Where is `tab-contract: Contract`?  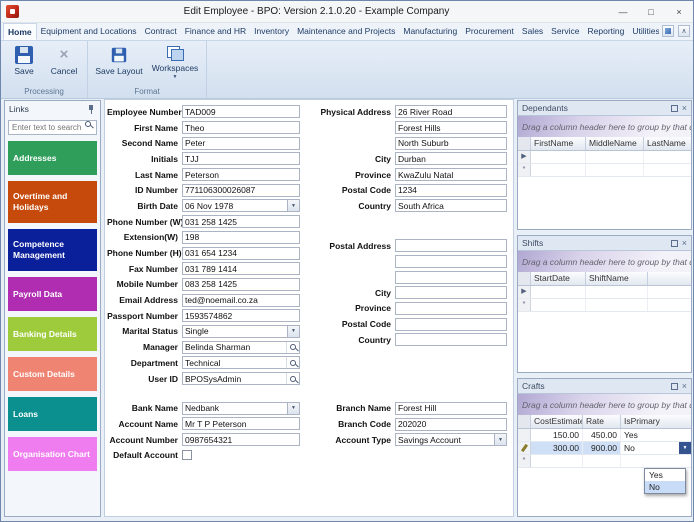
tab-contract: Contract is located at coordinates (161, 31).